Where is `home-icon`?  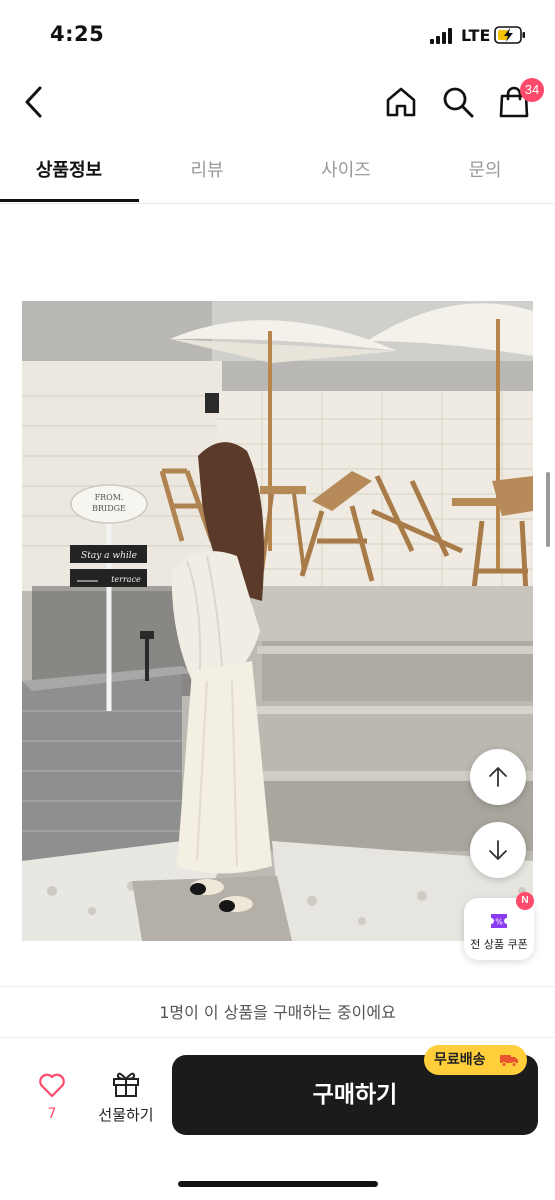 home-icon is located at coordinates (401, 102).